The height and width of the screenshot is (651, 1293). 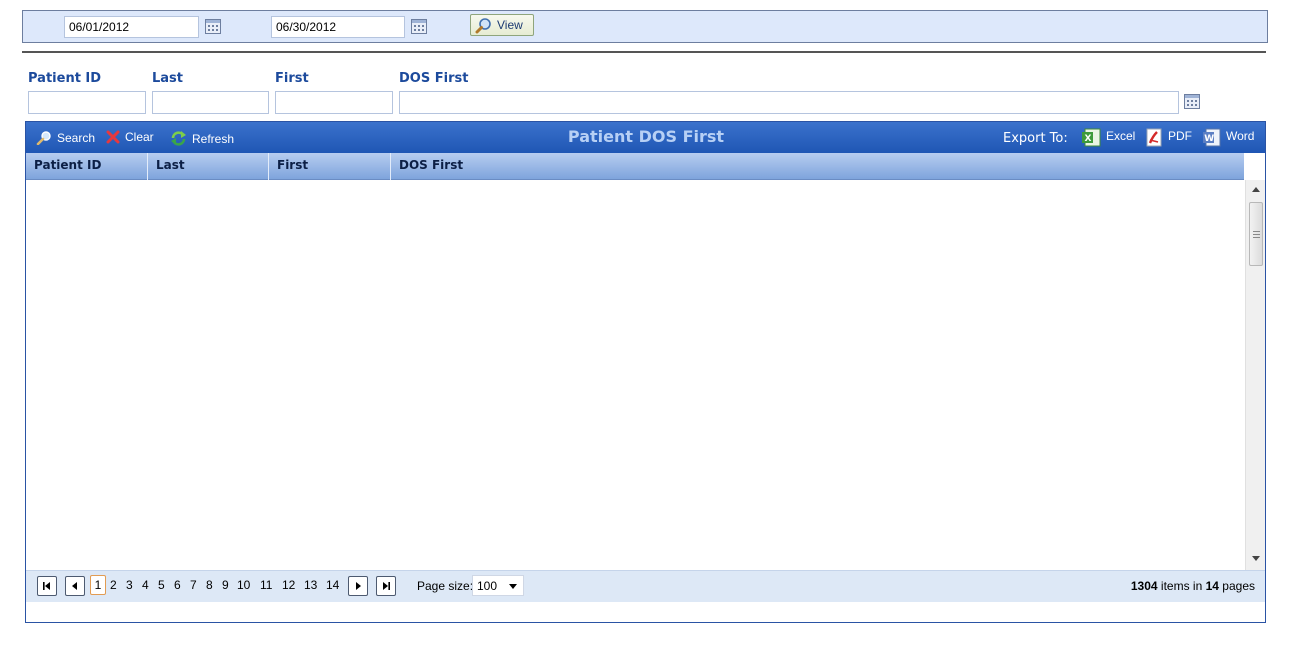 What do you see at coordinates (161, 585) in the screenshot?
I see `page-link: 5` at bounding box center [161, 585].